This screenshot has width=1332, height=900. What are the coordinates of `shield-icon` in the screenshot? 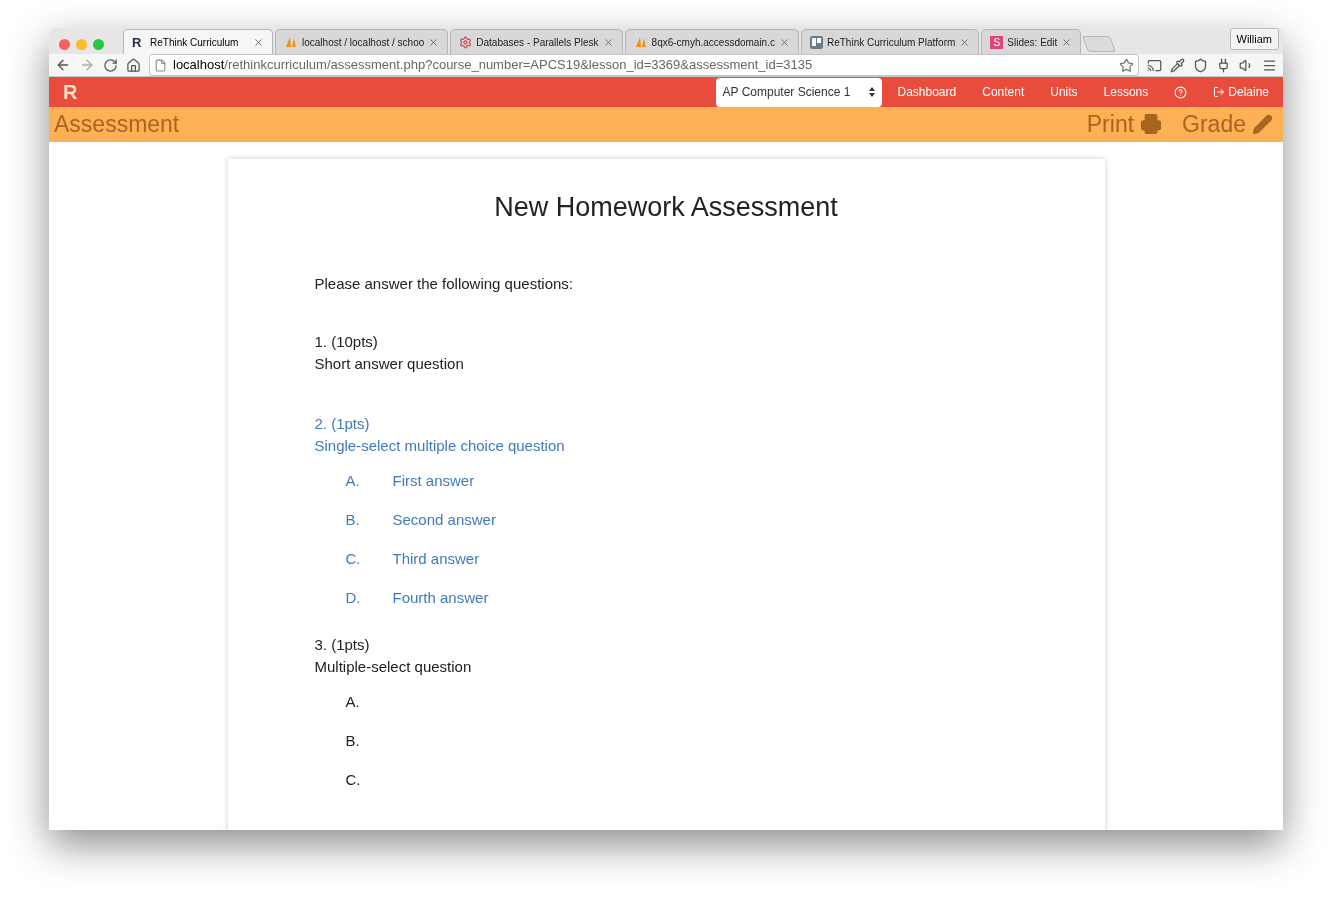 It's located at (1200, 65).